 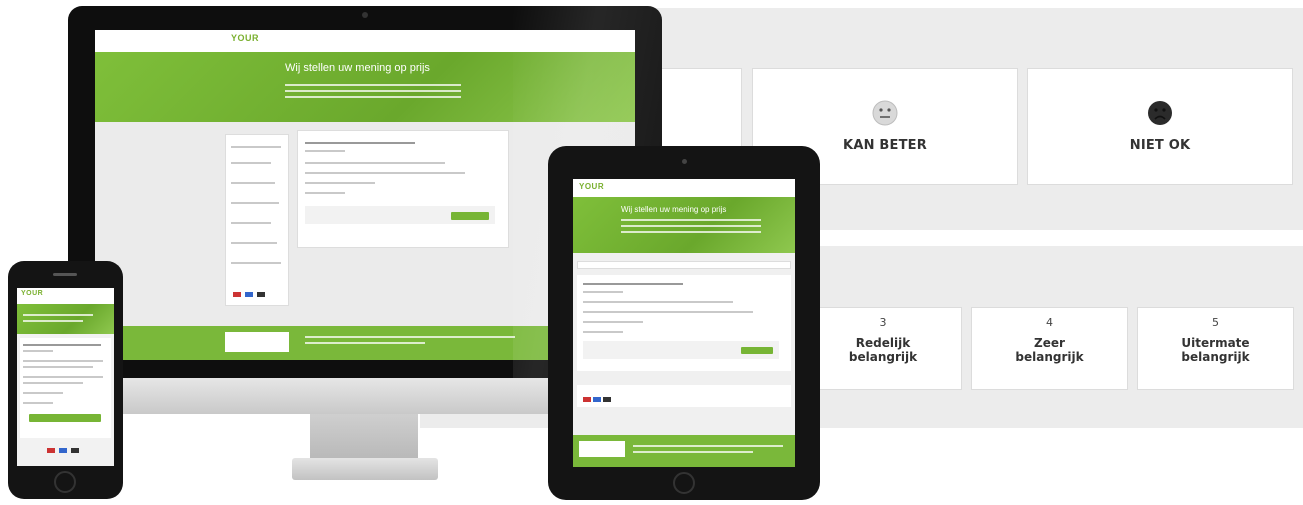 I want to click on mood-option-niet-ok: NIET OK, so click(x=1160, y=126).